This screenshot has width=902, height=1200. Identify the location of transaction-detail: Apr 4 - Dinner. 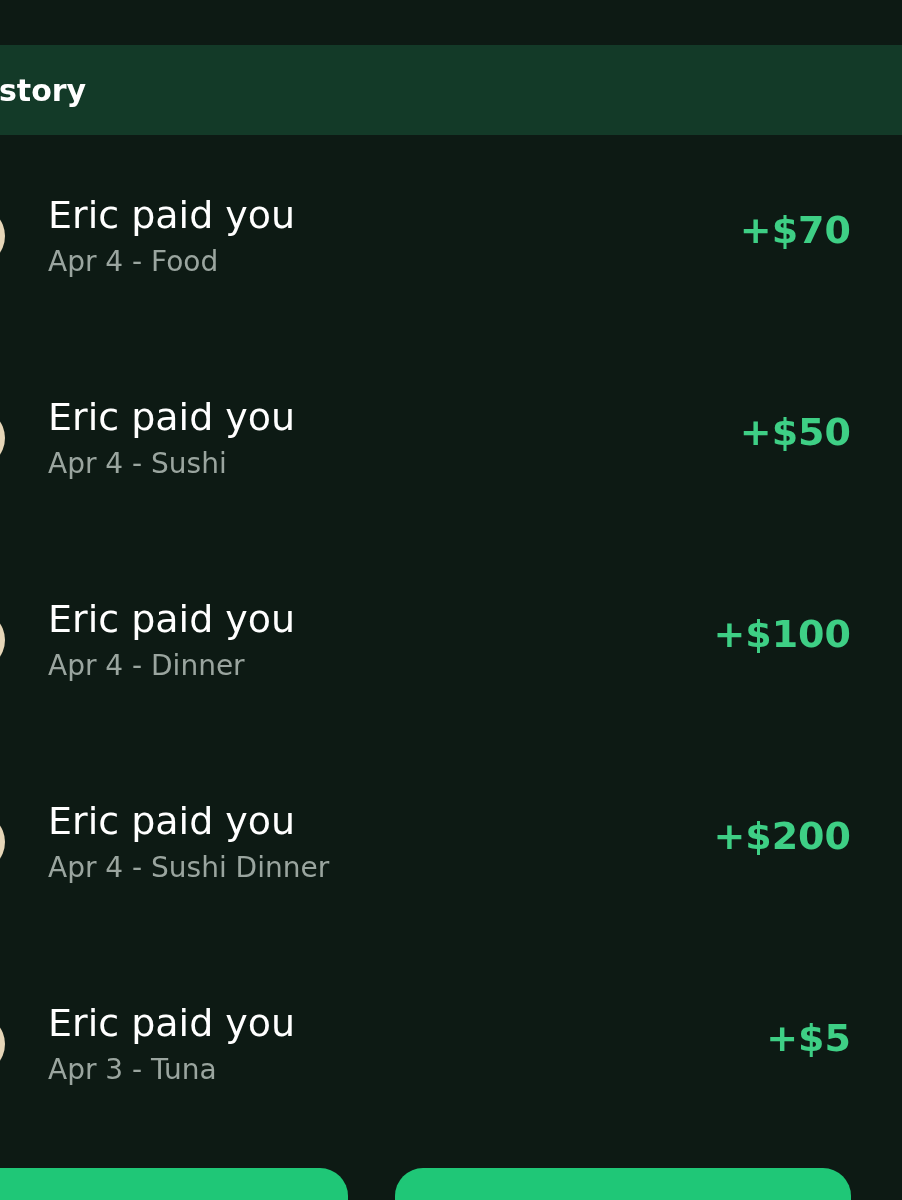
(147, 666).